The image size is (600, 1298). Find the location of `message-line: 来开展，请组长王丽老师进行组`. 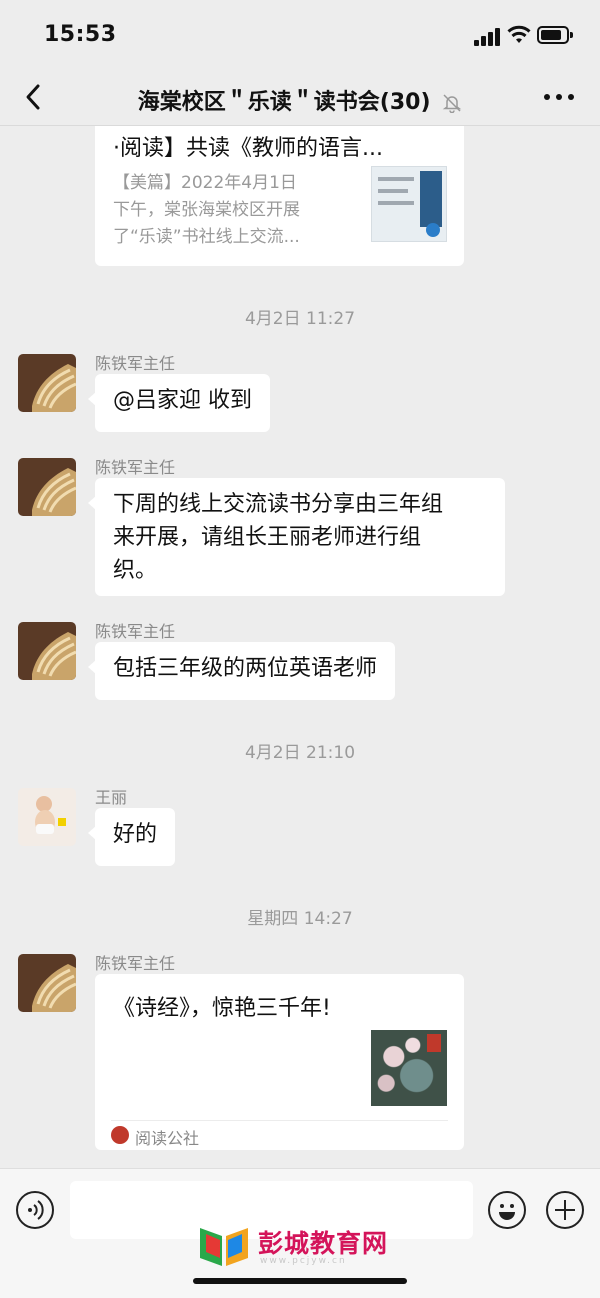

message-line: 来开展，请组长王丽老师进行组 is located at coordinates (267, 537).